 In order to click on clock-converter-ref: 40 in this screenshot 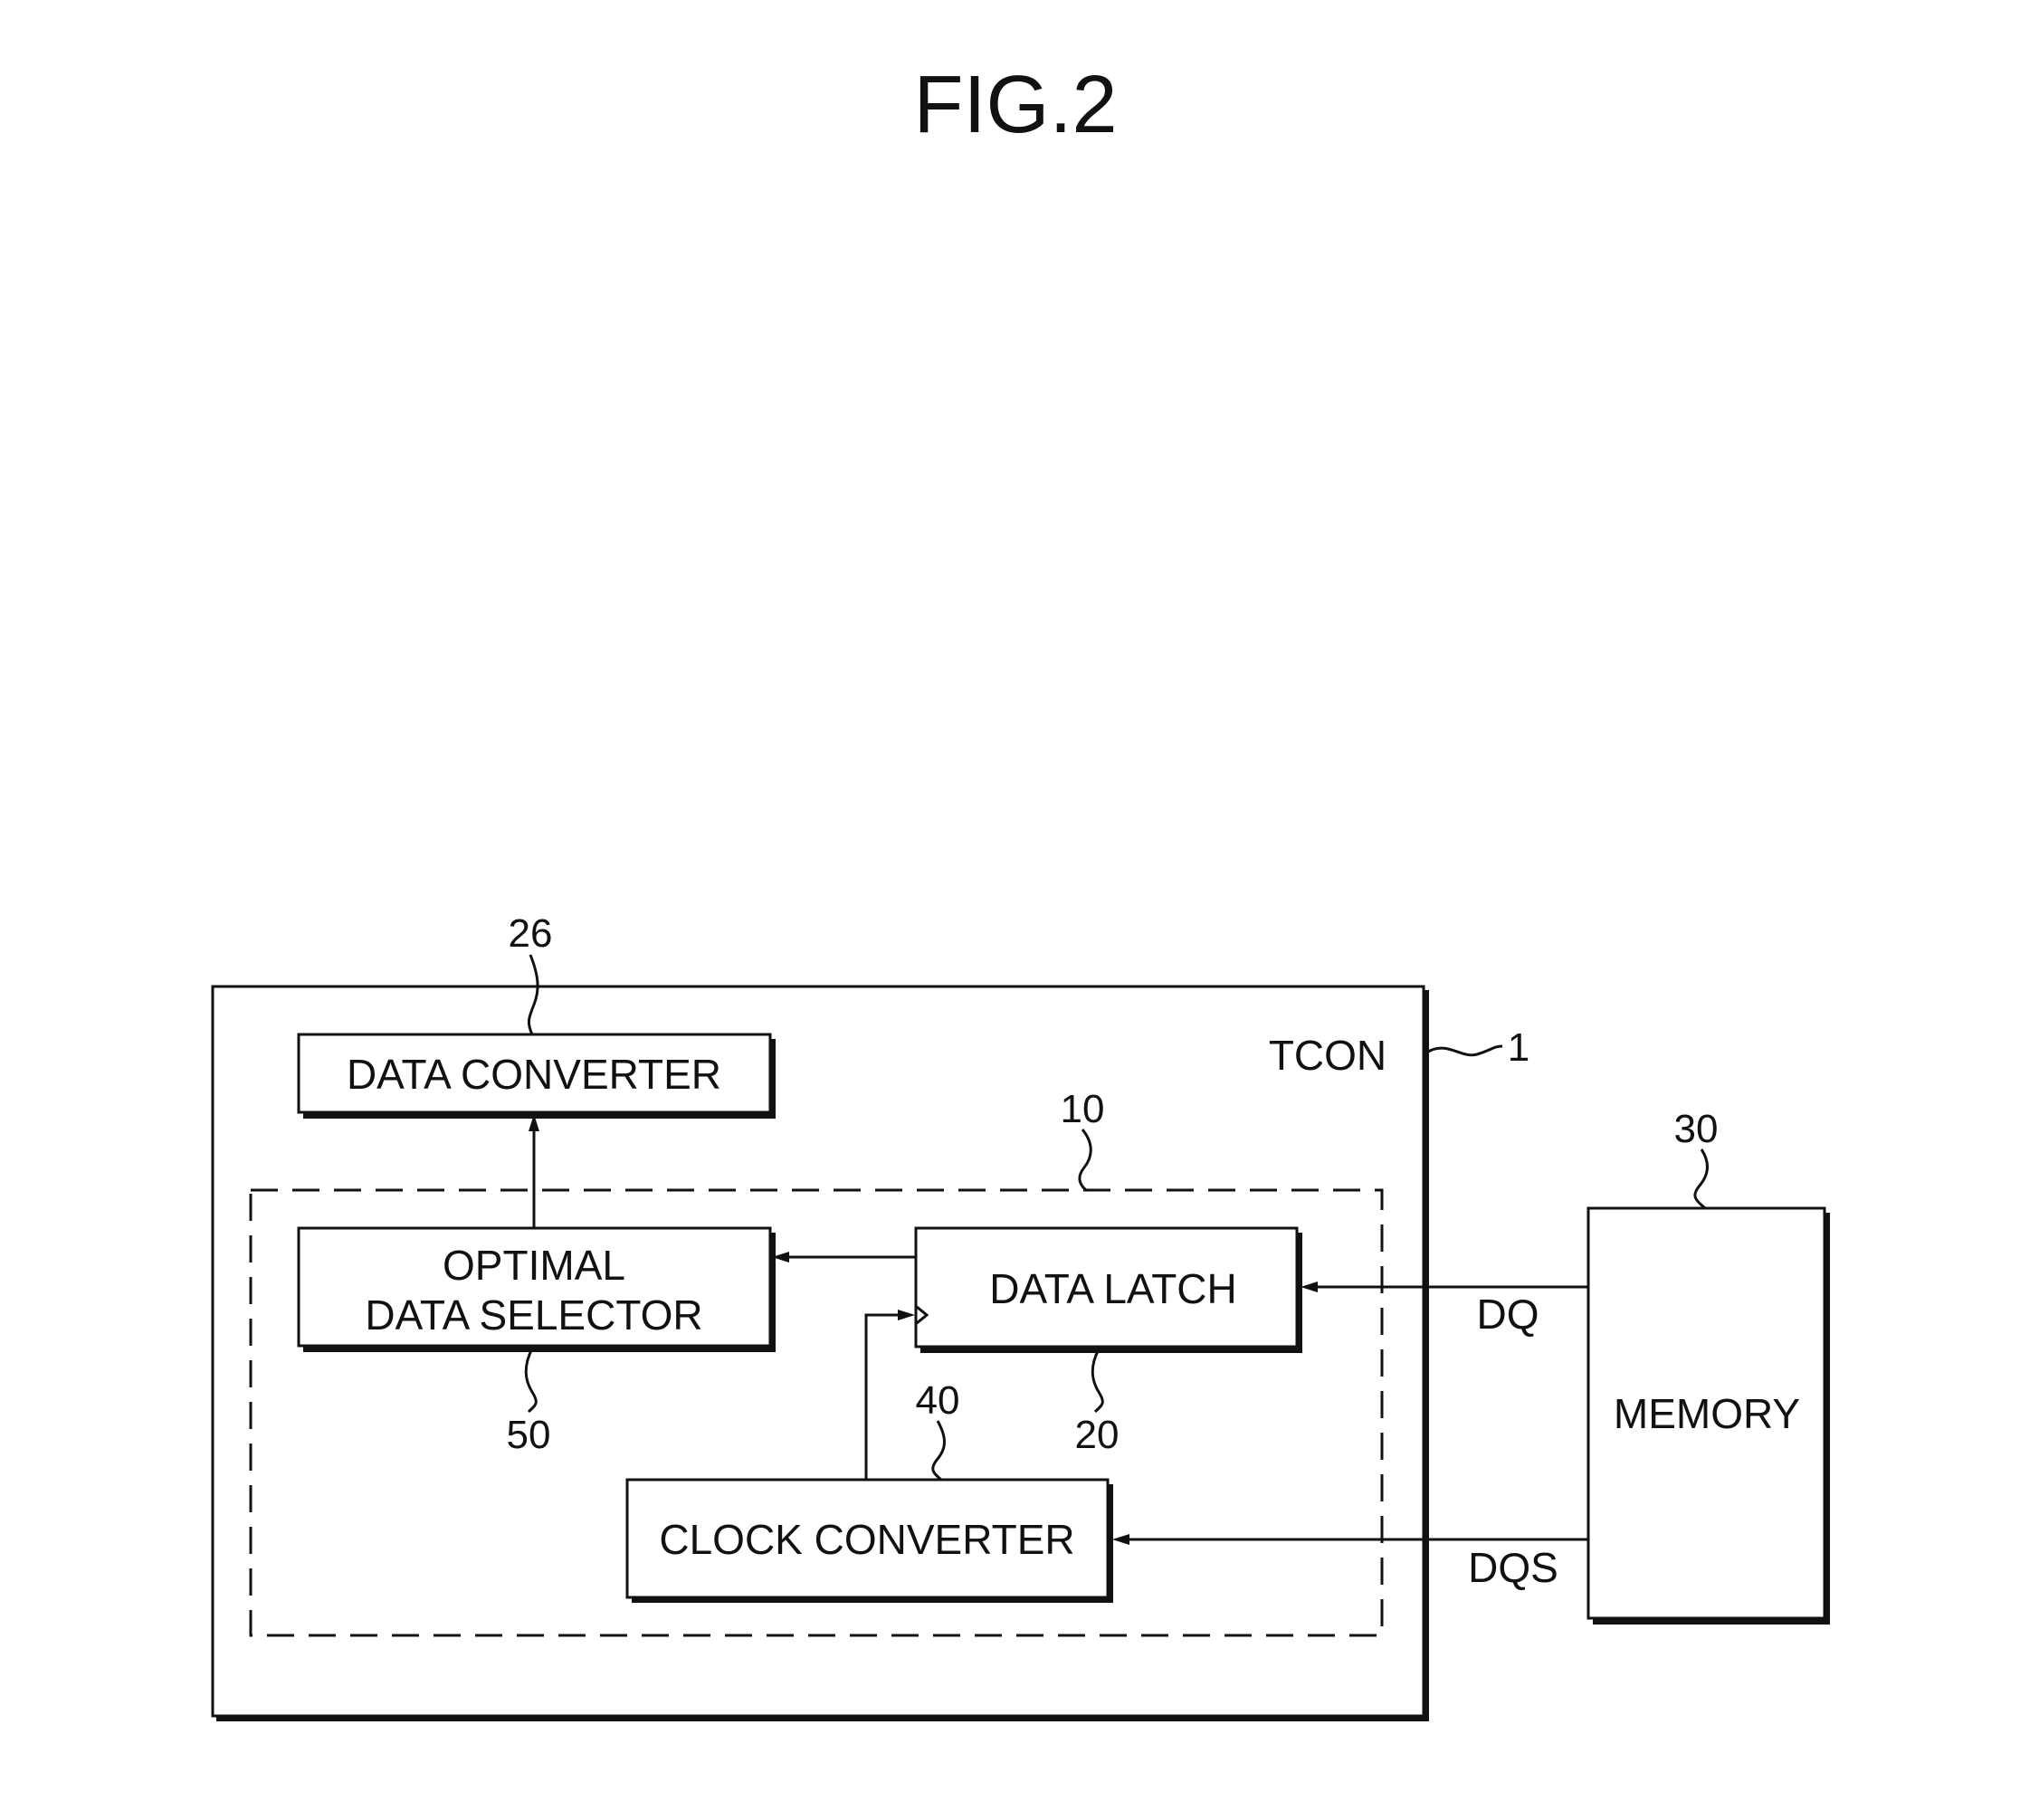, I will do `click(938, 1400)`.